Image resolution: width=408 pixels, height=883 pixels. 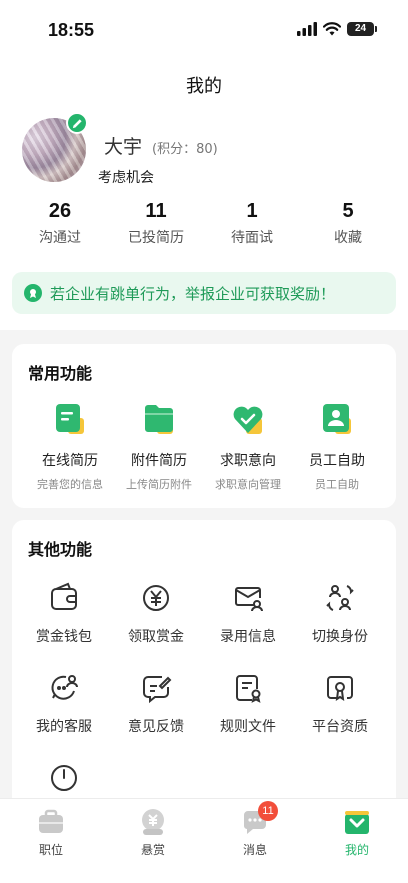 I want to click on wallet-icon, so click(x=64, y=598).